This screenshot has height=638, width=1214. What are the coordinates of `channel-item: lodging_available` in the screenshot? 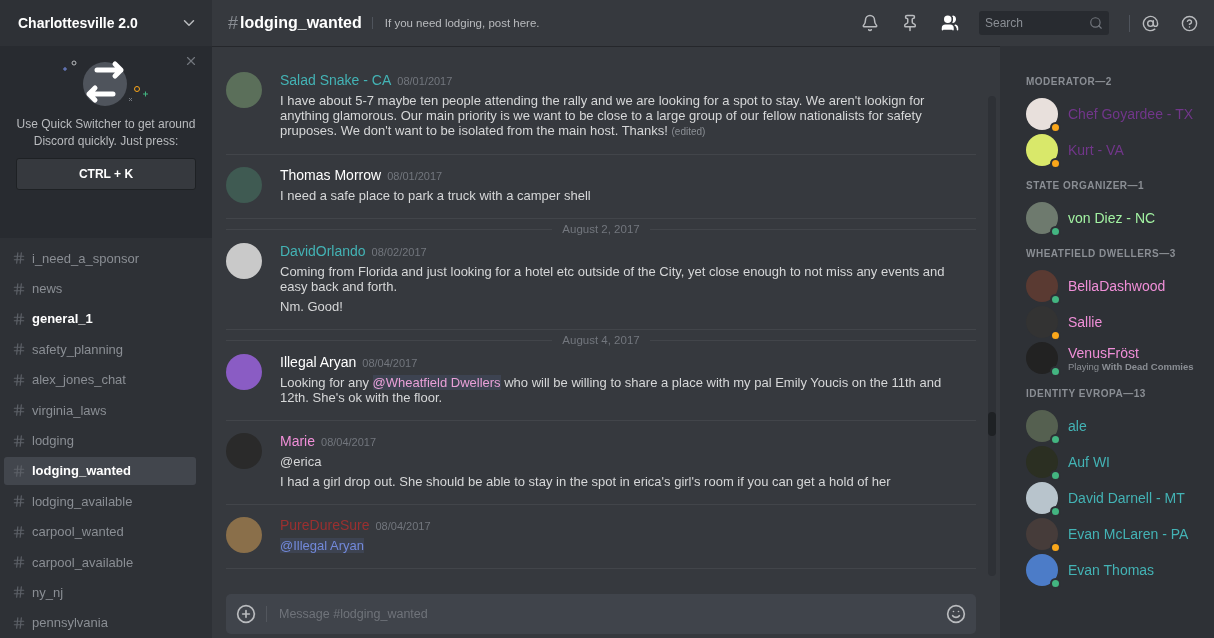 It's located at (100, 501).